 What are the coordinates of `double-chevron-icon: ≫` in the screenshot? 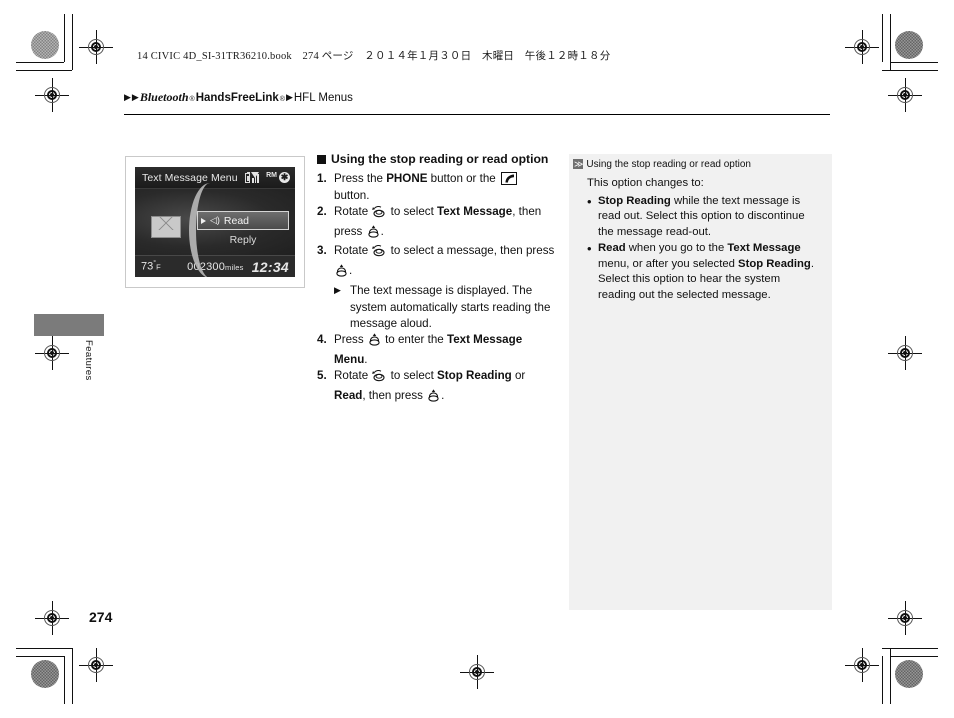 It's located at (578, 164).